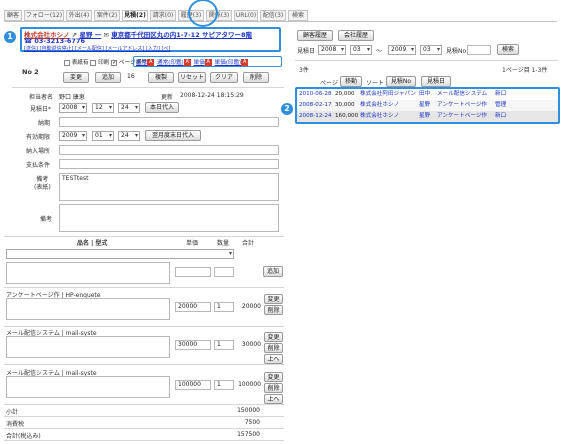 The height and width of the screenshot is (444, 563). I want to click on new-item-textarea, so click(88, 273).